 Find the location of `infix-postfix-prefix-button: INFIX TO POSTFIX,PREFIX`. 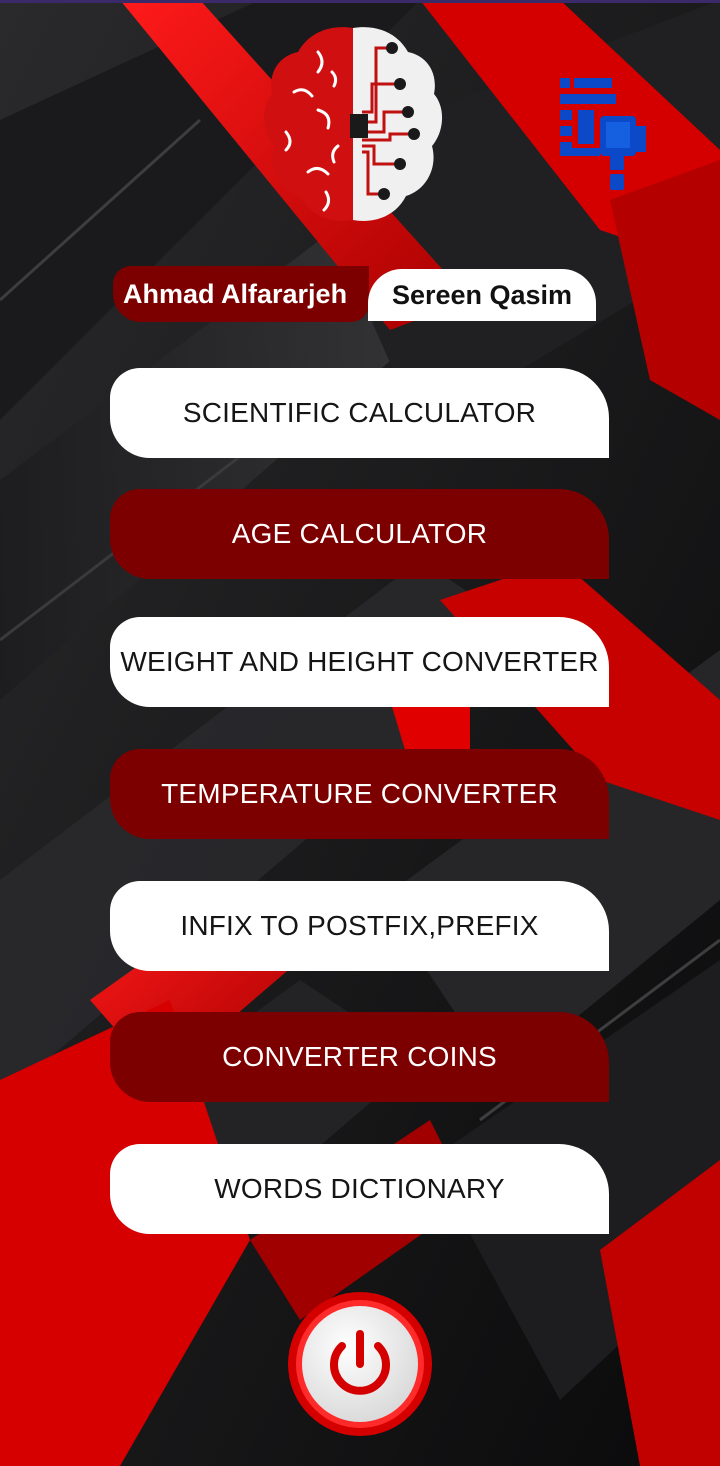

infix-postfix-prefix-button: INFIX TO POSTFIX,PREFIX is located at coordinates (359, 926).